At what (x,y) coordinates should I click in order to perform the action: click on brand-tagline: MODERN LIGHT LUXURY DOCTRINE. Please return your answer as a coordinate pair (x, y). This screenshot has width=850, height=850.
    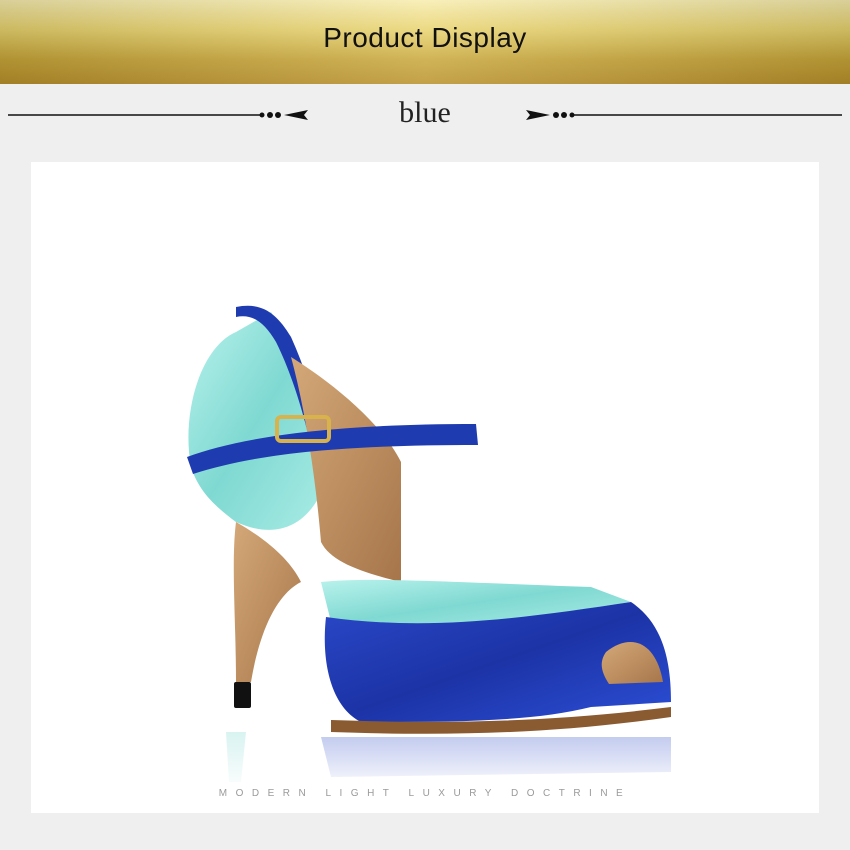
    Looking at the image, I should click on (425, 793).